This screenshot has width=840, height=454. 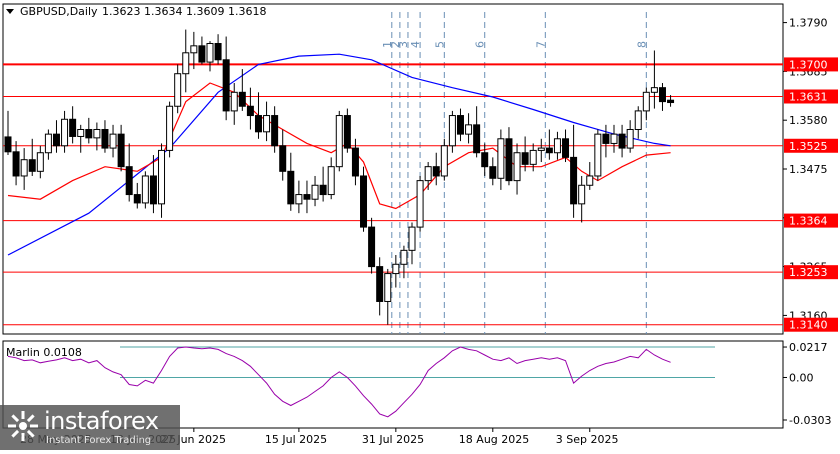 What do you see at coordinates (810, 420) in the screenshot?
I see `indicator-axis-label: -0.0303` at bounding box center [810, 420].